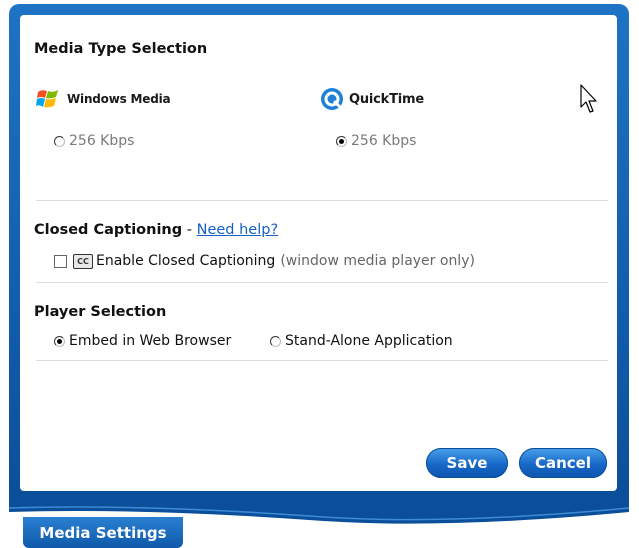  Describe the element at coordinates (119, 99) in the screenshot. I see `windows-media-label: Windows Media` at that location.